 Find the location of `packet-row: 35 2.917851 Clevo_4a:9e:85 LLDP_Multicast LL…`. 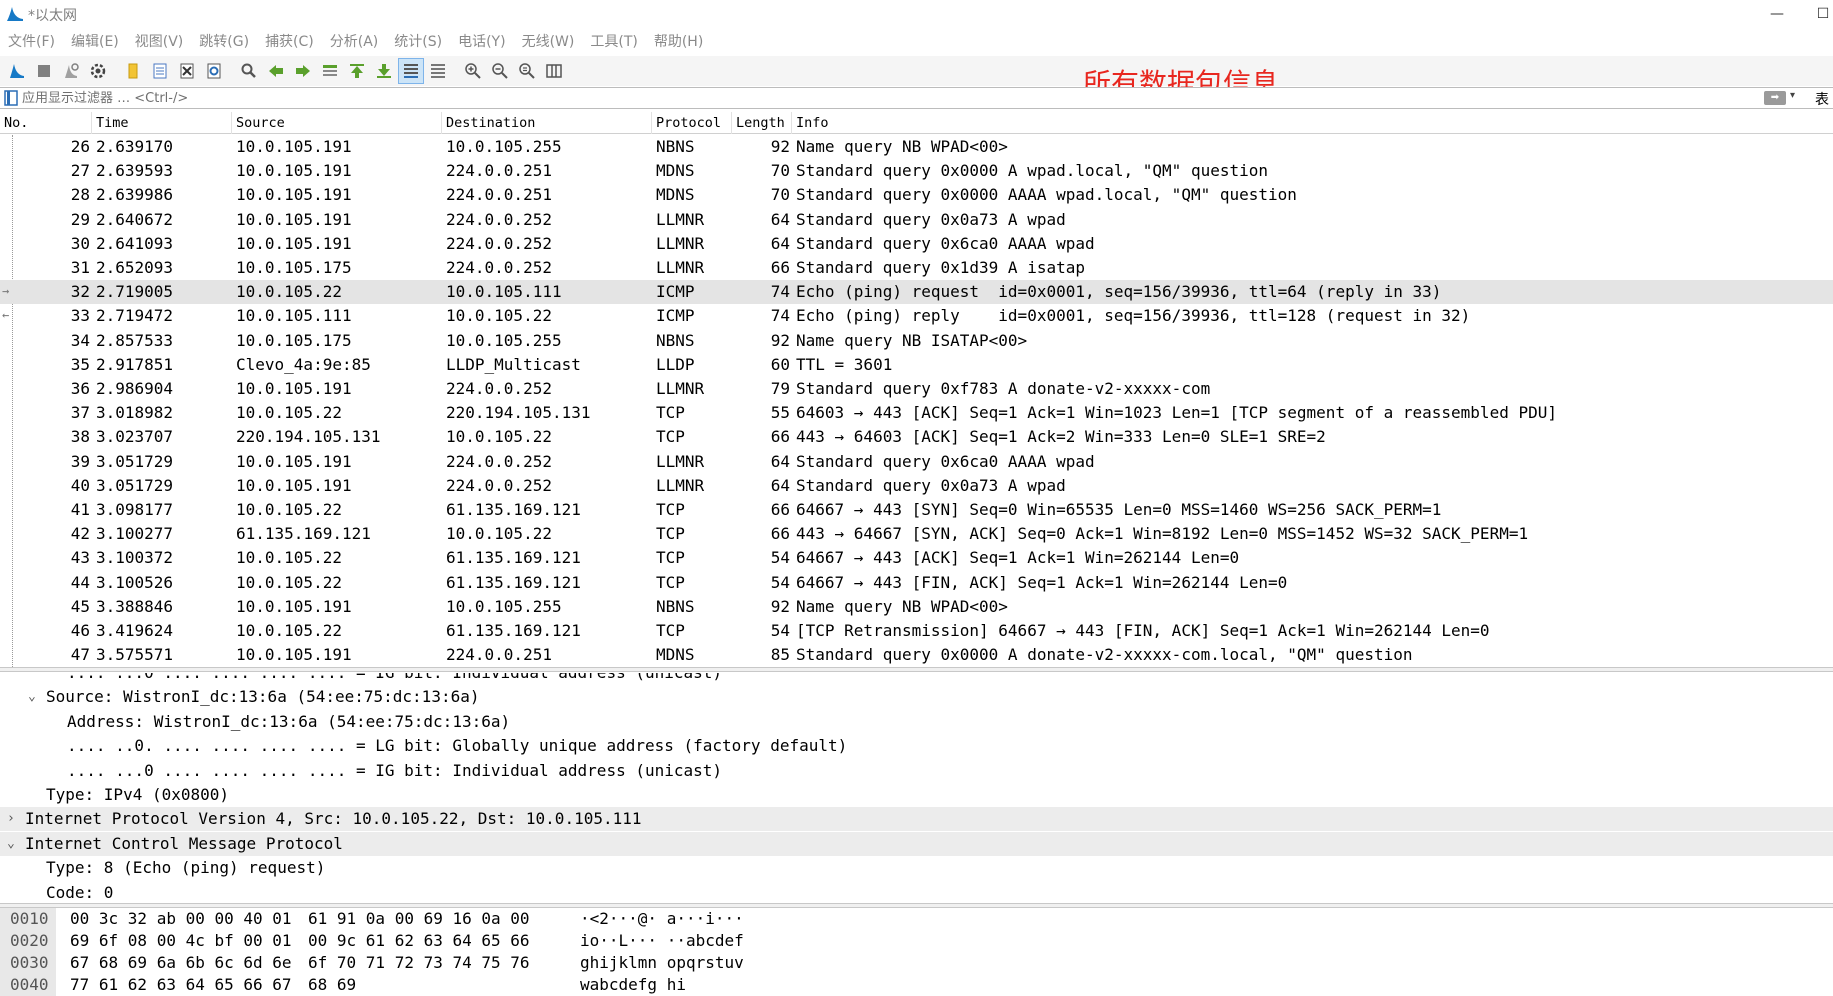

packet-row: 35 2.917851 Clevo_4a:9e:85 LLDP_Multicast LL… is located at coordinates (916, 365).